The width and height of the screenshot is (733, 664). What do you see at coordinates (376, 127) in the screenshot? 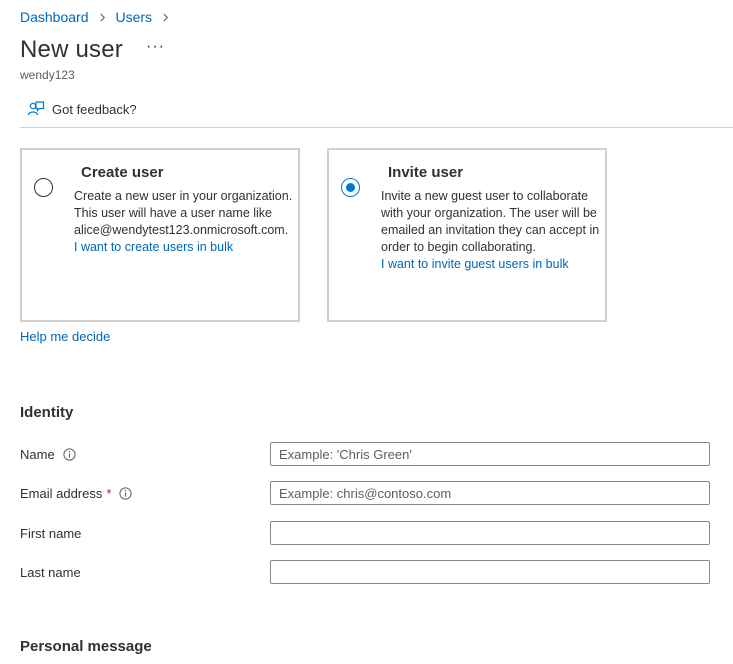
I see `toolbar-divider` at bounding box center [376, 127].